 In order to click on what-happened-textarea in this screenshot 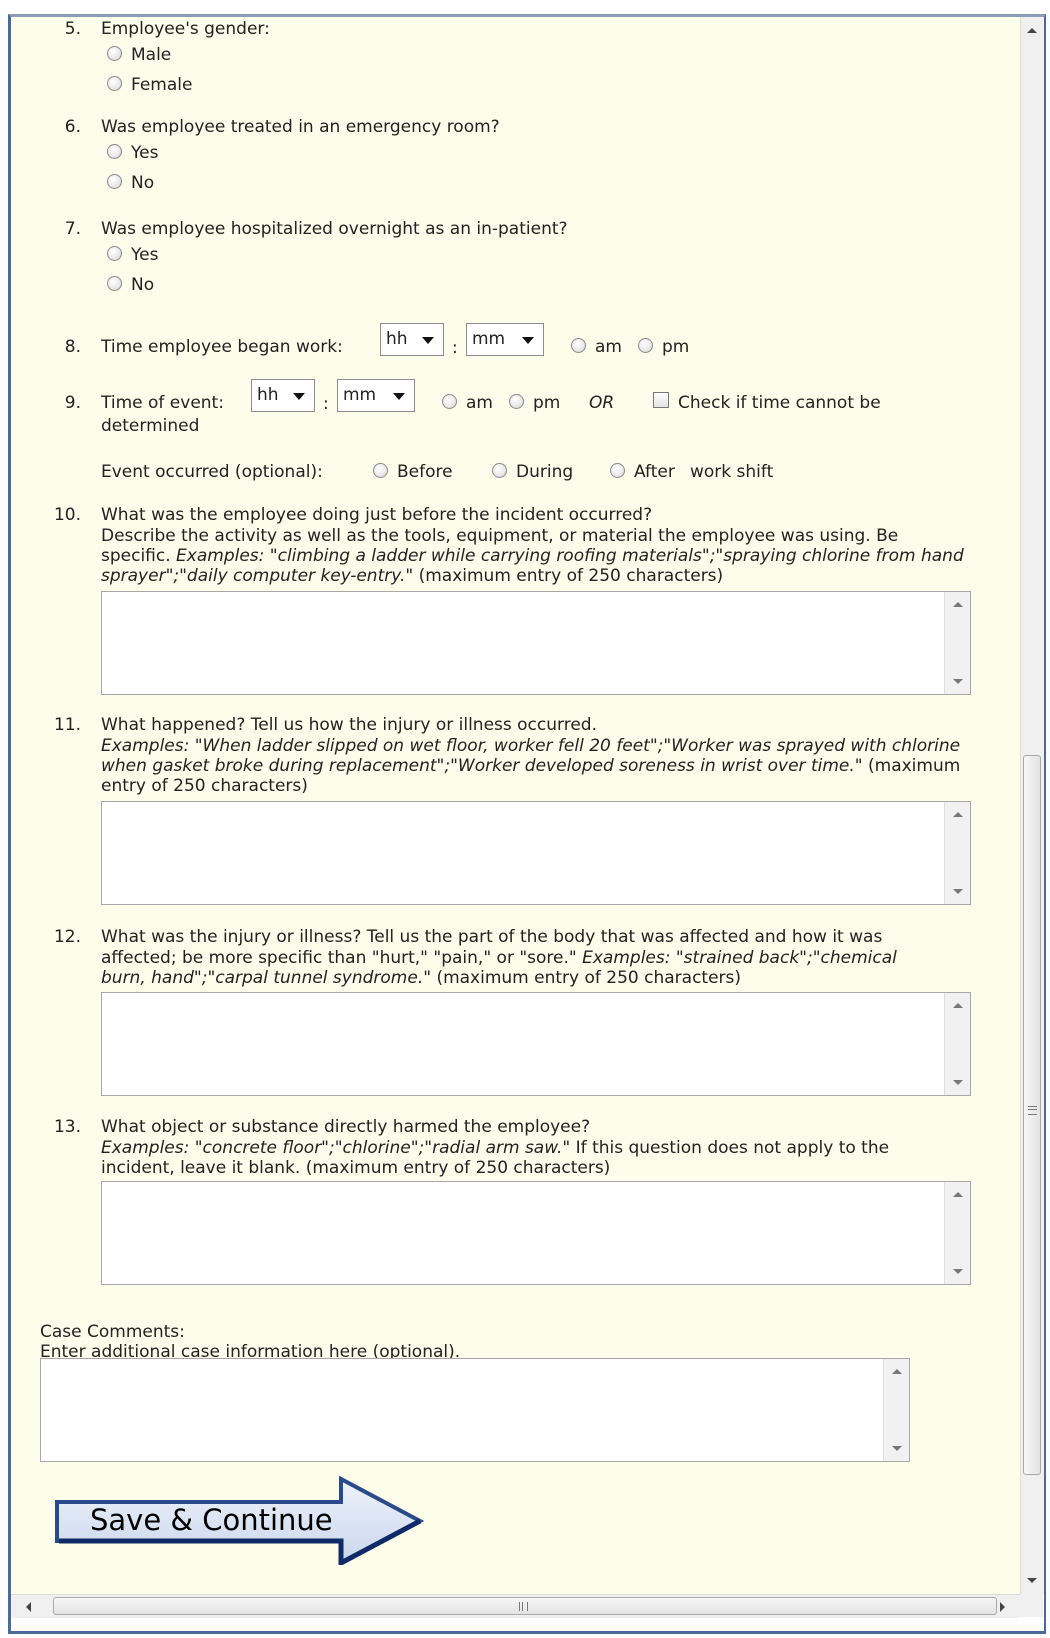, I will do `click(536, 853)`.